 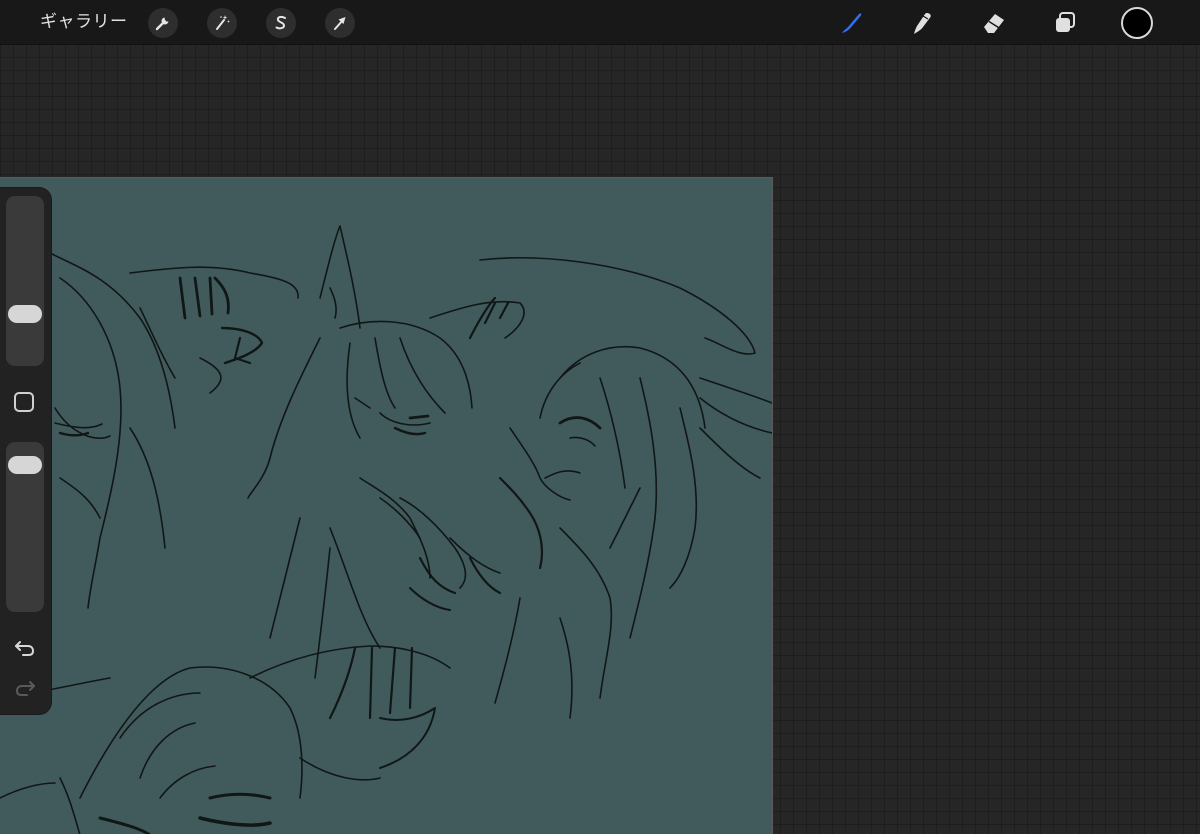 What do you see at coordinates (25, 527) in the screenshot?
I see `opacity-slider` at bounding box center [25, 527].